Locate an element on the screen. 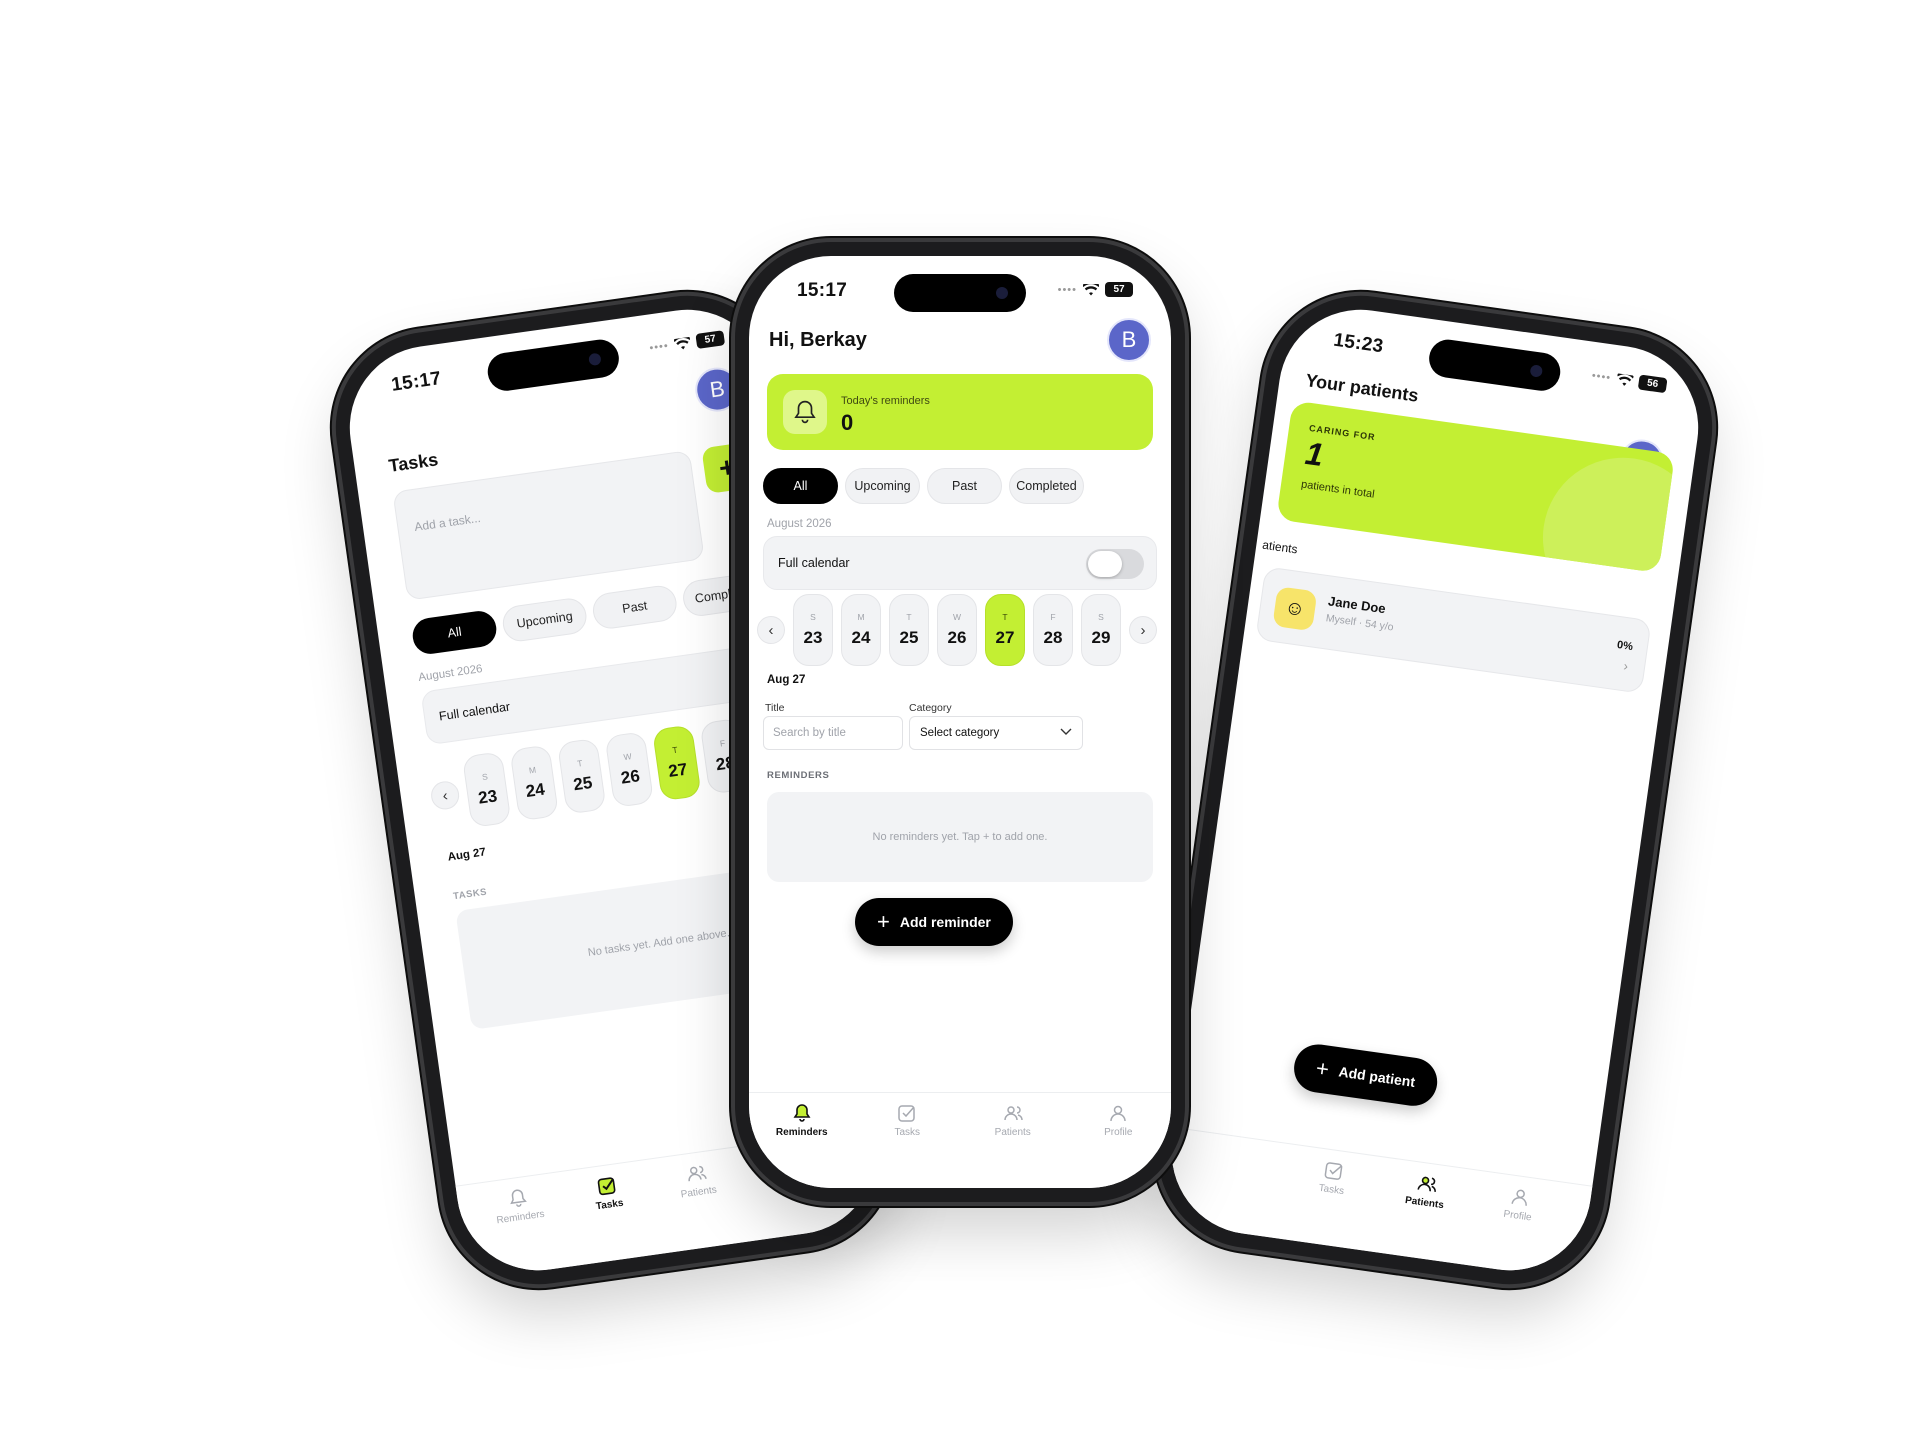 The height and width of the screenshot is (1440, 1920). filter-chips: All Upcoming Past Completed is located at coordinates (923, 486).